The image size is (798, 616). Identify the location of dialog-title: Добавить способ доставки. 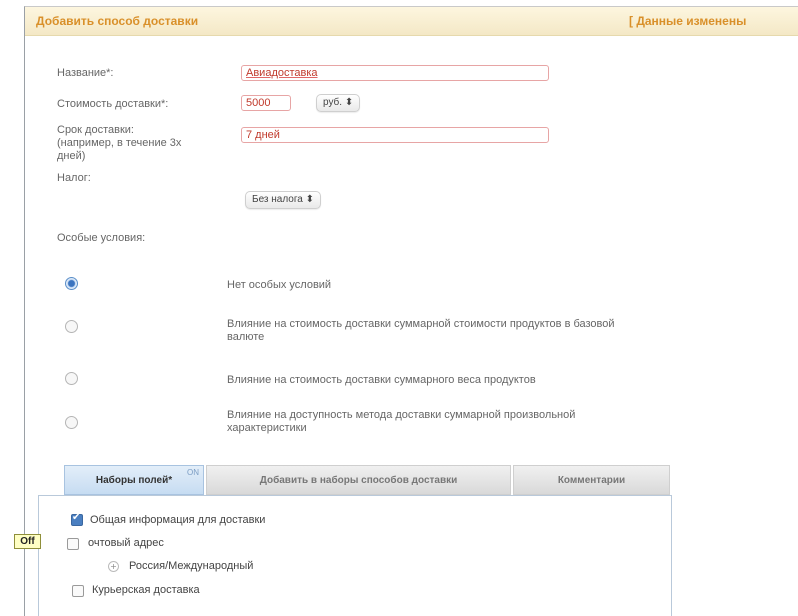
(117, 21).